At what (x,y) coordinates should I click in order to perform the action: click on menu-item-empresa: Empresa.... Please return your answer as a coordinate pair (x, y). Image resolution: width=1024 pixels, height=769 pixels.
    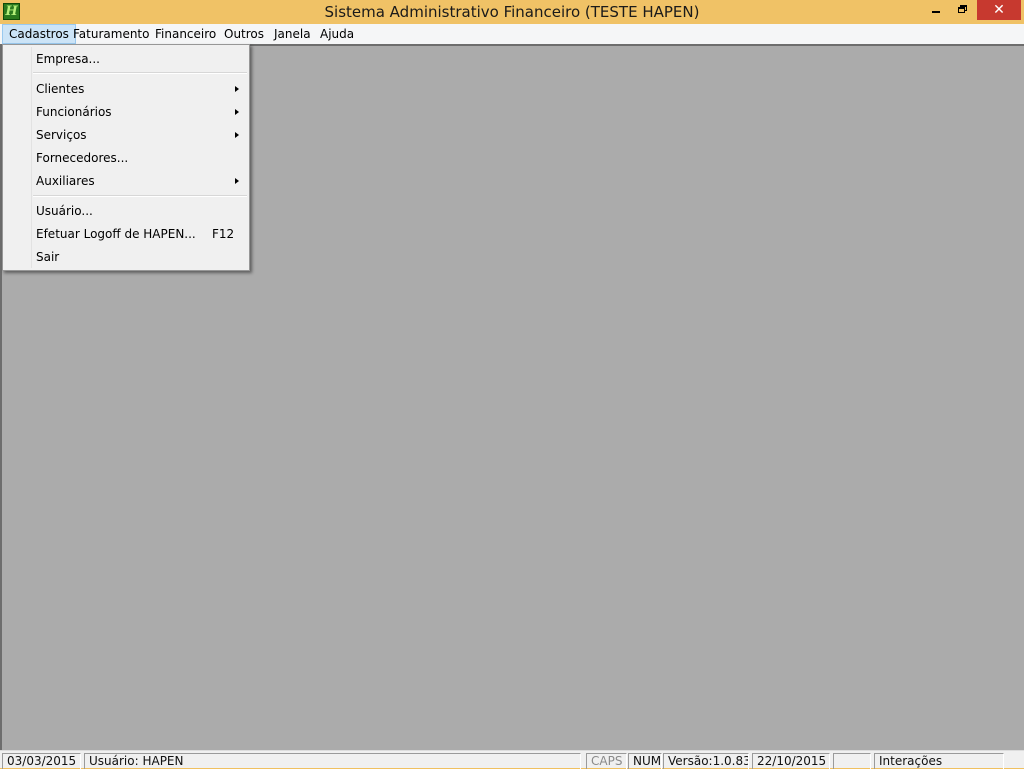
    Looking at the image, I should click on (126, 59).